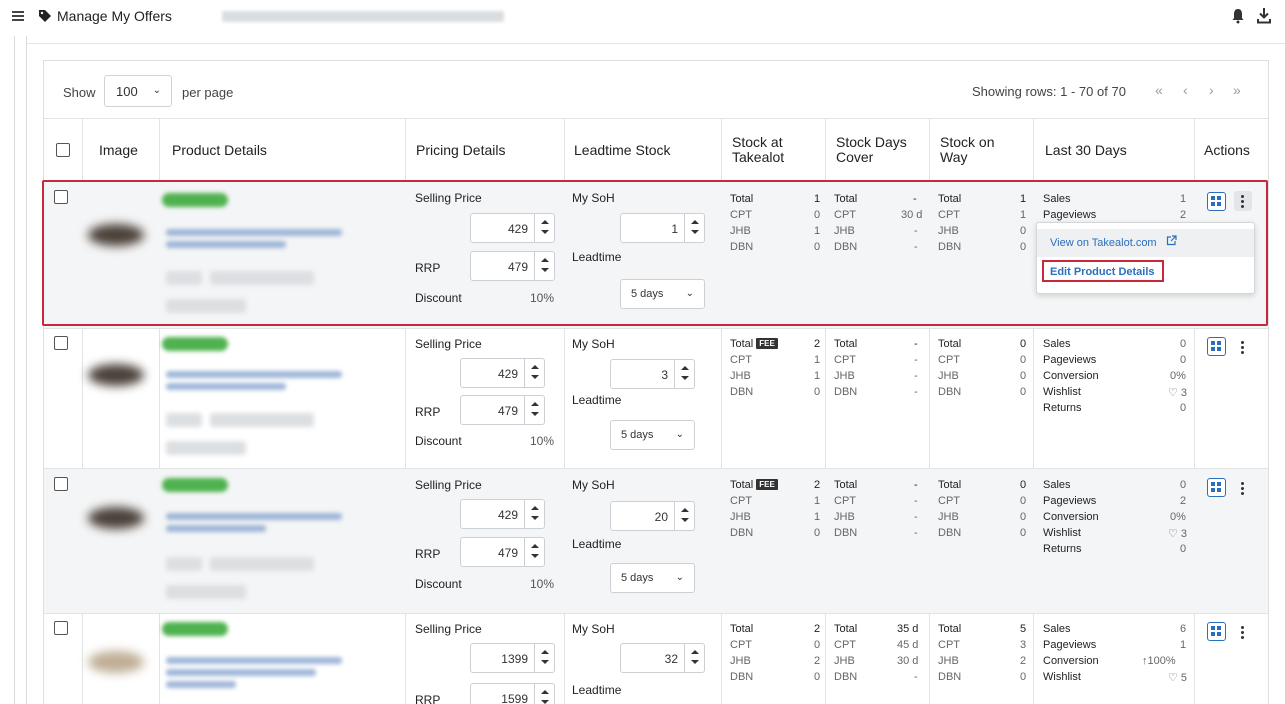  Describe the element at coordinates (1183, 360) in the screenshot. I see `pageviews-value: 0` at that location.